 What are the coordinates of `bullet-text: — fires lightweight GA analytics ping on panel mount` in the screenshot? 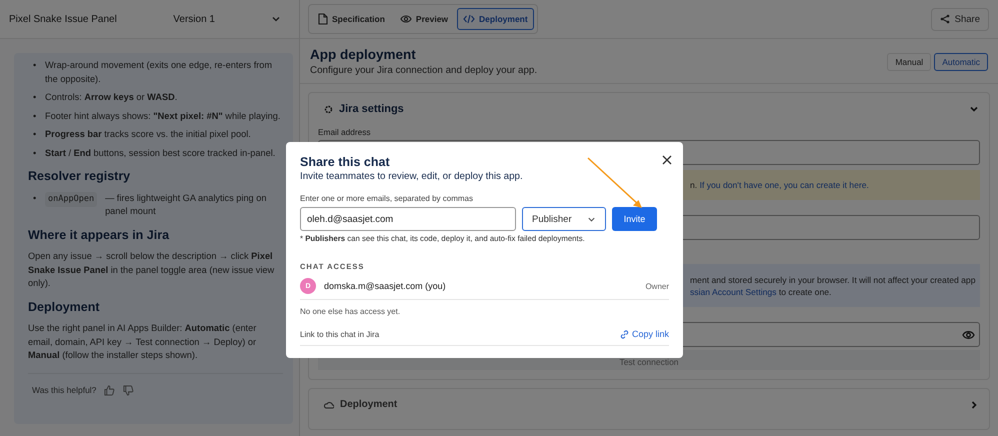 It's located at (186, 205).